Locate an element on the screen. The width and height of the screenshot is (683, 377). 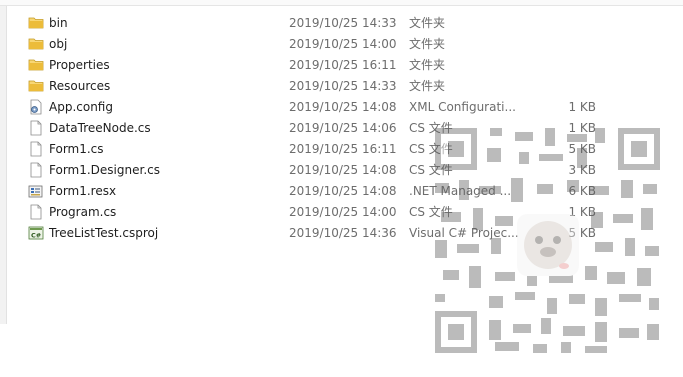
column-header-edge is located at coordinates (341, 3).